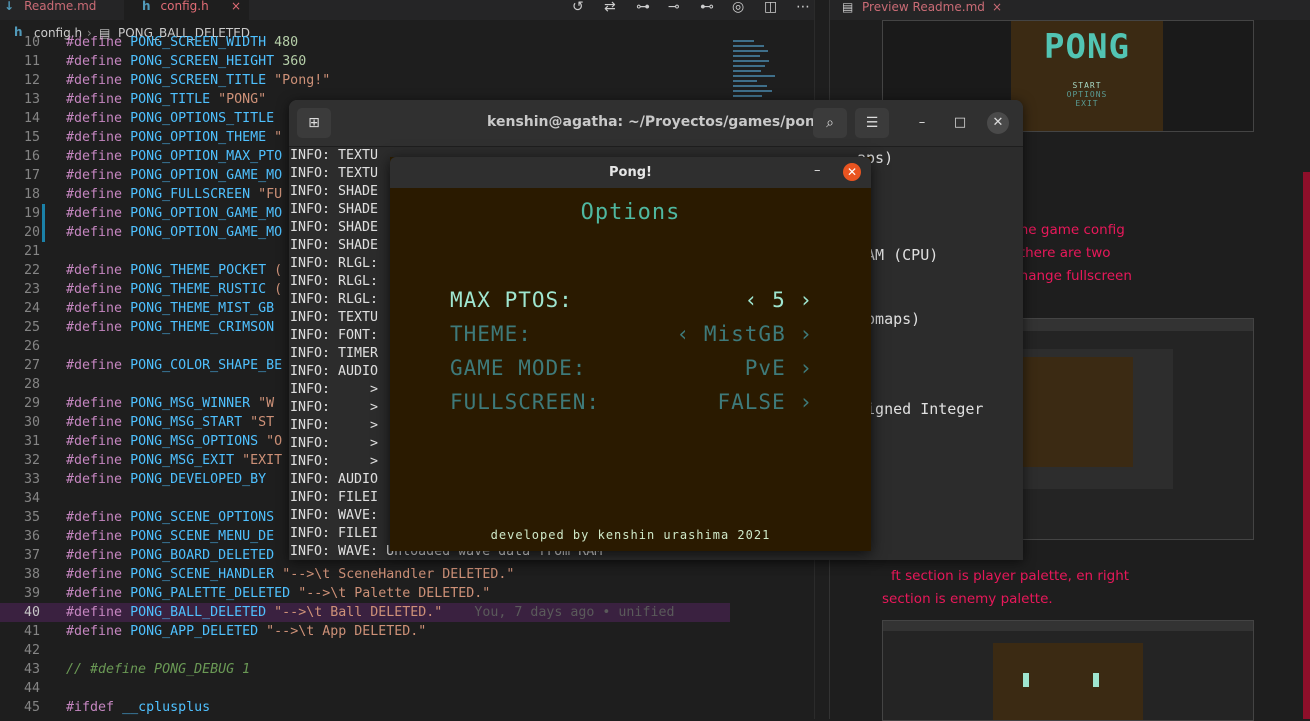  Describe the element at coordinates (765, 402) in the screenshot. I see `option-fullscreen-value: FALSE ›` at that location.